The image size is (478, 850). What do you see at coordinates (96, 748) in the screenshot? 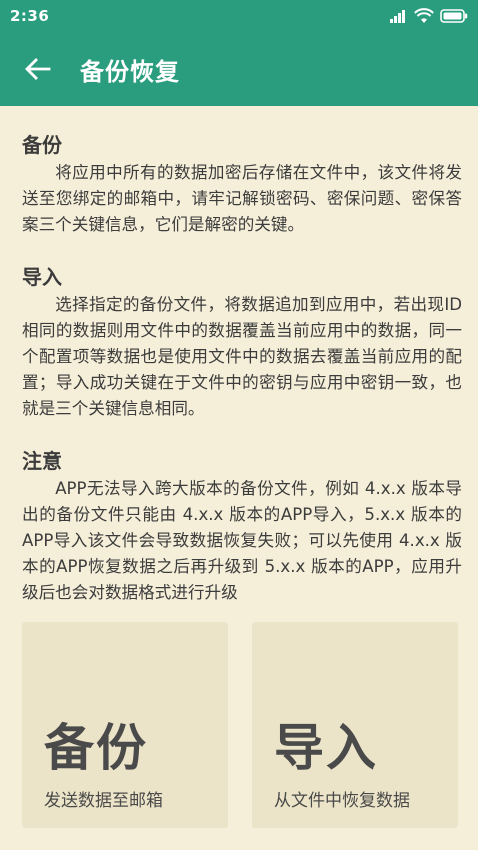
I see `card-title: 备份` at bounding box center [96, 748].